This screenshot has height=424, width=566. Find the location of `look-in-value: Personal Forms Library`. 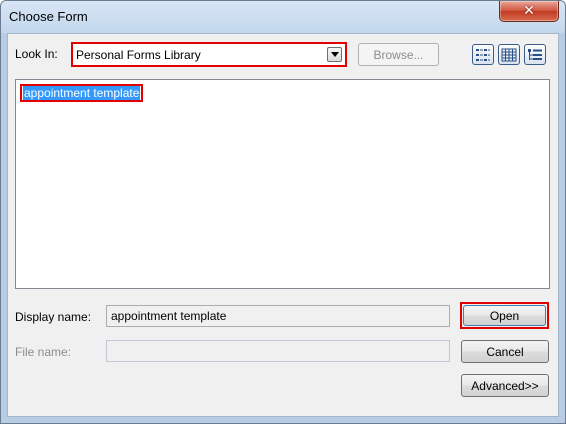

look-in-value: Personal Forms Library is located at coordinates (138, 55).